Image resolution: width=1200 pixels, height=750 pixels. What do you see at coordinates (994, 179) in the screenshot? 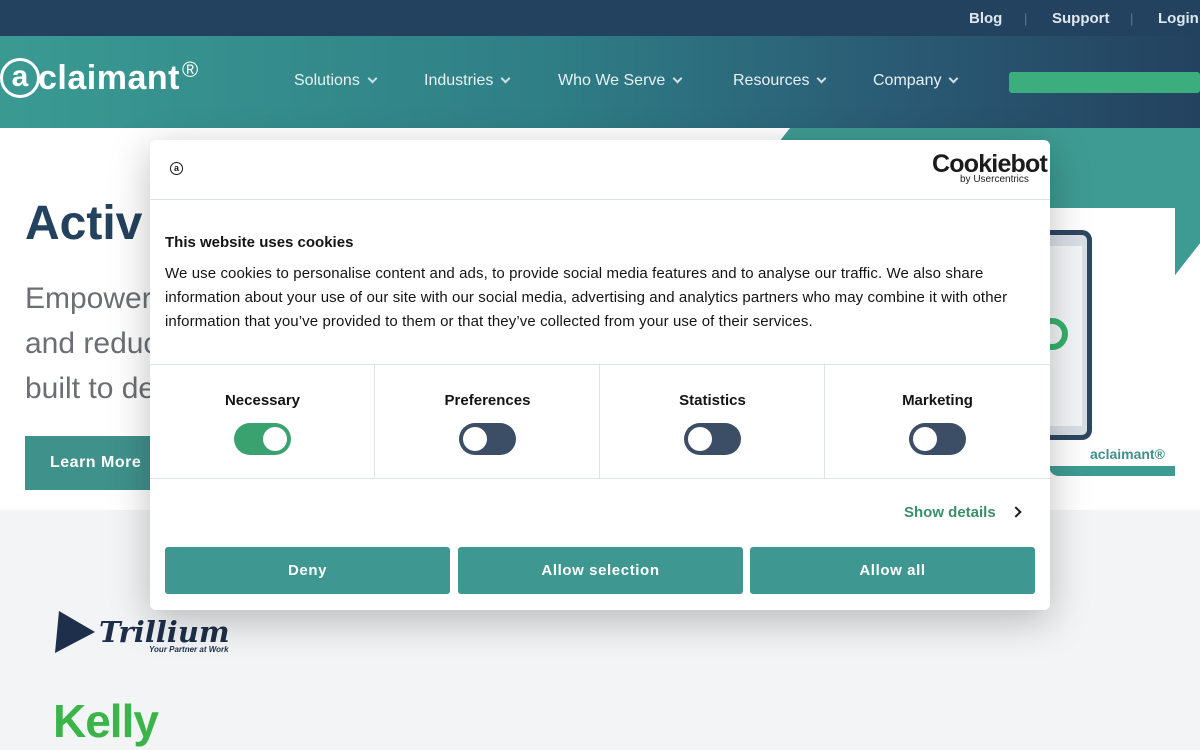
I see `cookiebot-byline: by Usercentrics` at bounding box center [994, 179].